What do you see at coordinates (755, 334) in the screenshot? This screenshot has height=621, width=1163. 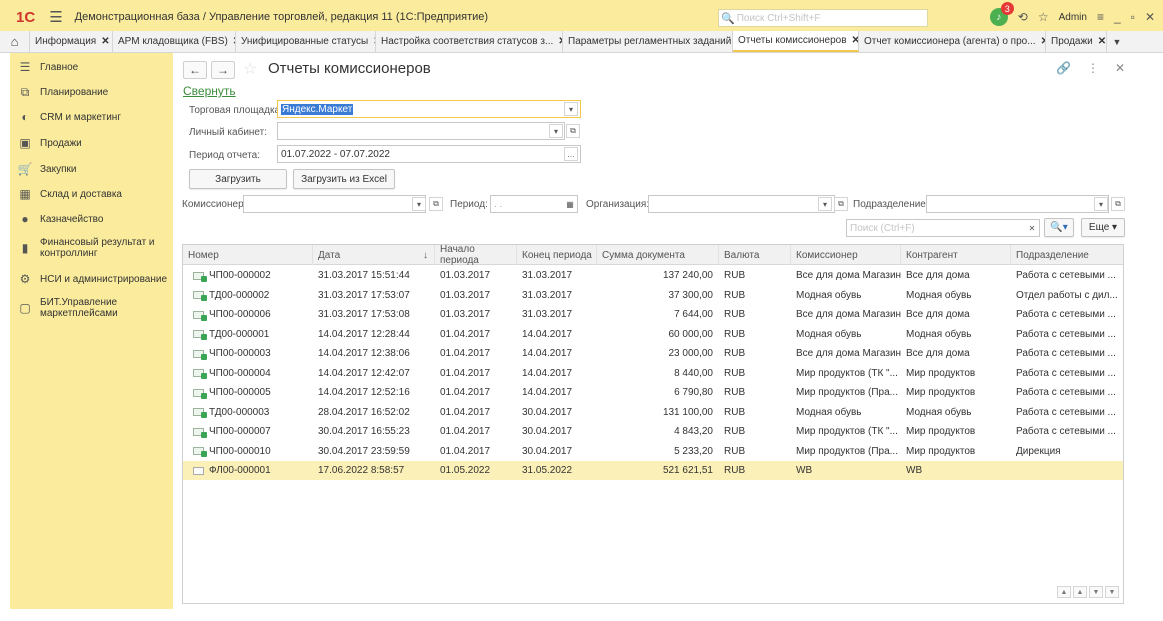 I see `cell-currency: RUB` at bounding box center [755, 334].